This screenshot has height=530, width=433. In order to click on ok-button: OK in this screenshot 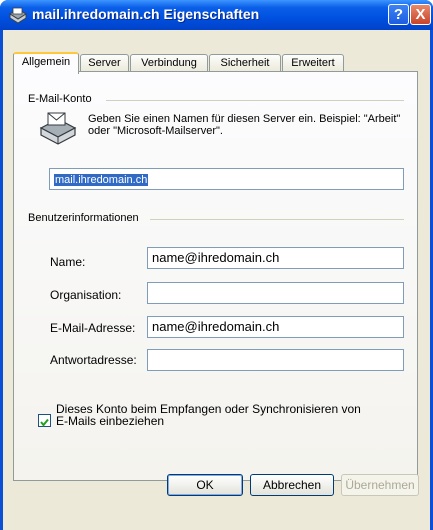, I will do `click(205, 485)`.